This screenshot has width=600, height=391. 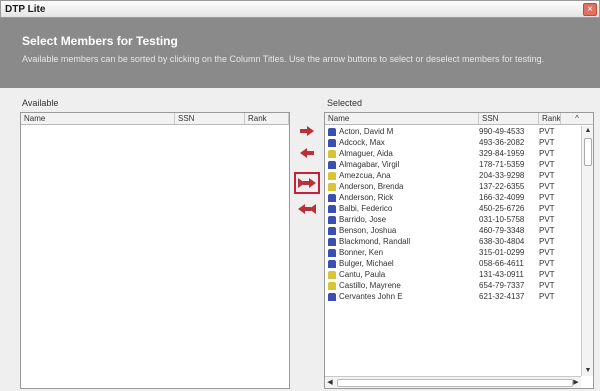 What do you see at coordinates (453, 131) in the screenshot?
I see `table-row: Acton, David M 990-49-4533 PVT` at bounding box center [453, 131].